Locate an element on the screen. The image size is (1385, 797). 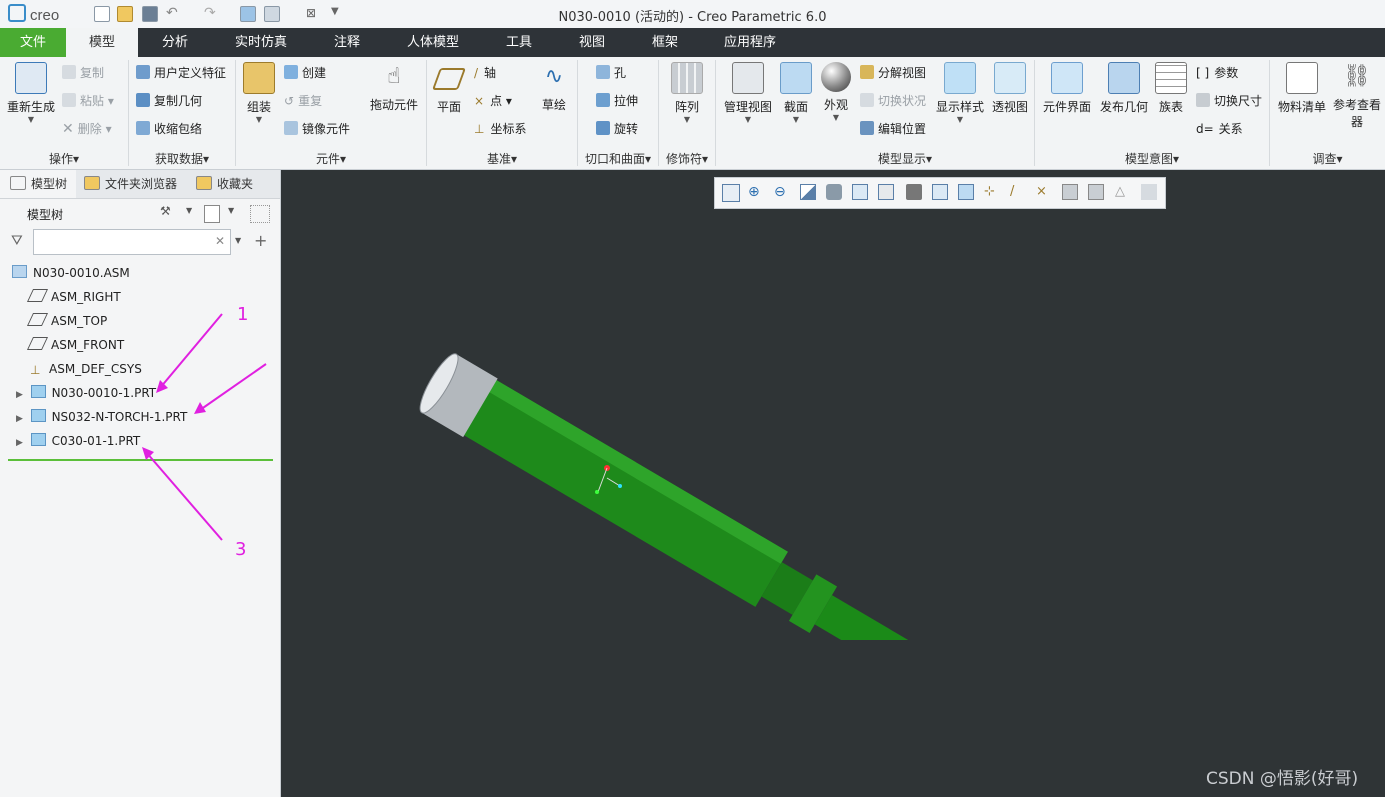
ribbon-group-label: 获取数据▾ is located at coordinates (182, 158).